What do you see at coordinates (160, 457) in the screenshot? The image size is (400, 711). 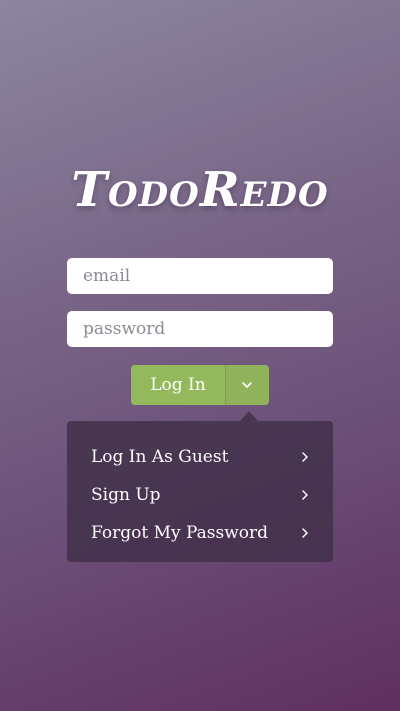 I see `menu-item-label: Log In As Guest` at bounding box center [160, 457].